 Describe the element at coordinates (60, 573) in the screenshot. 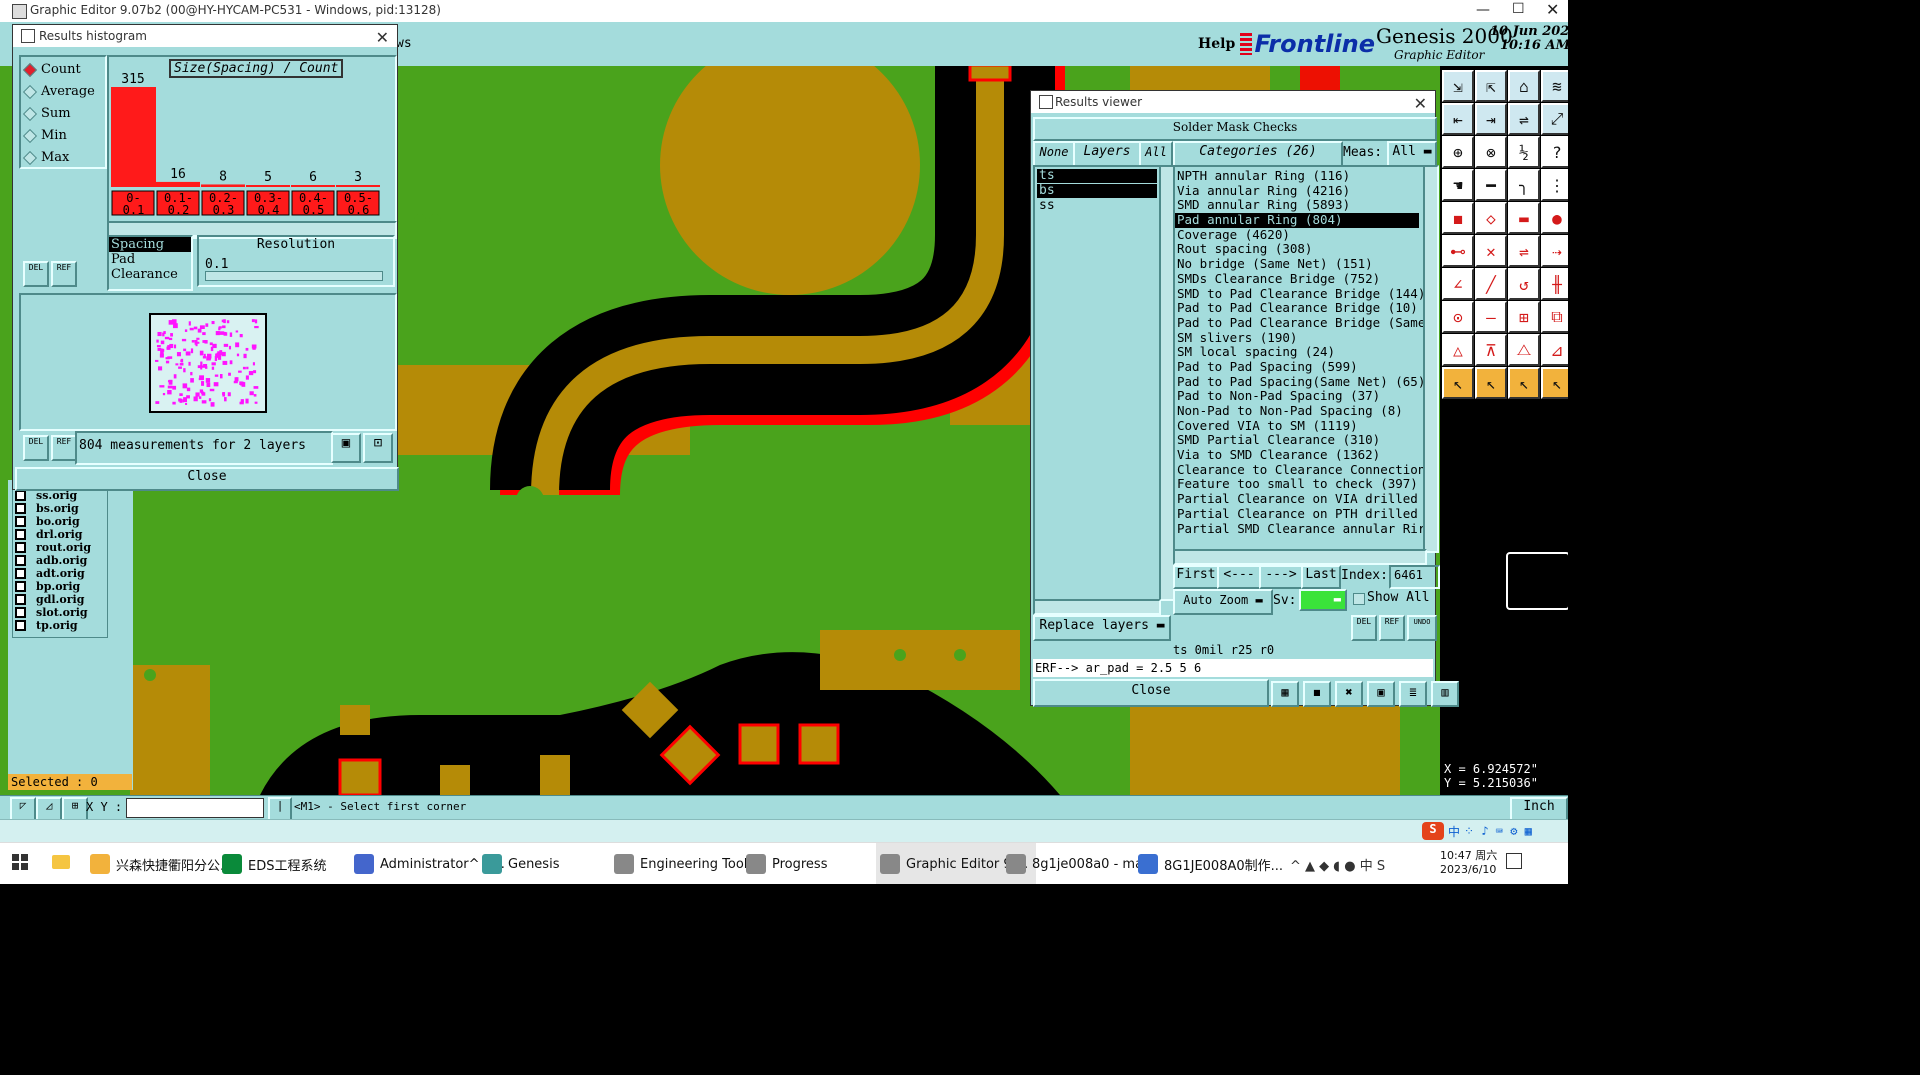

I see `layer-row: adt.orig` at that location.